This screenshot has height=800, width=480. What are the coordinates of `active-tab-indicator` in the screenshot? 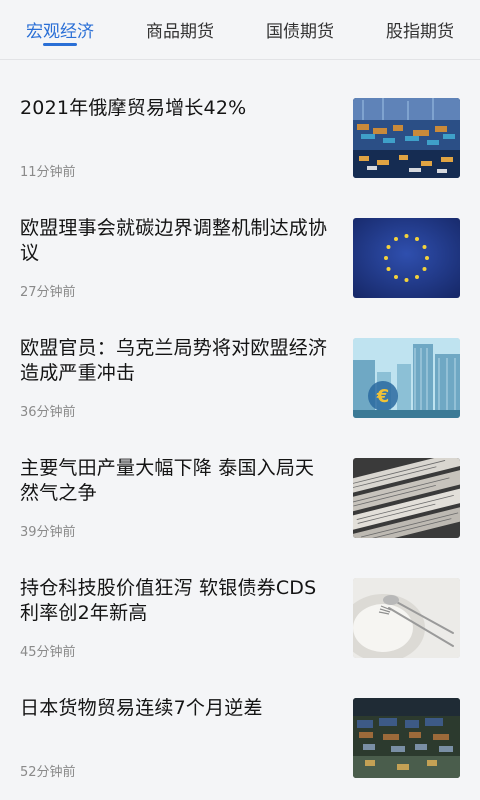 It's located at (60, 44).